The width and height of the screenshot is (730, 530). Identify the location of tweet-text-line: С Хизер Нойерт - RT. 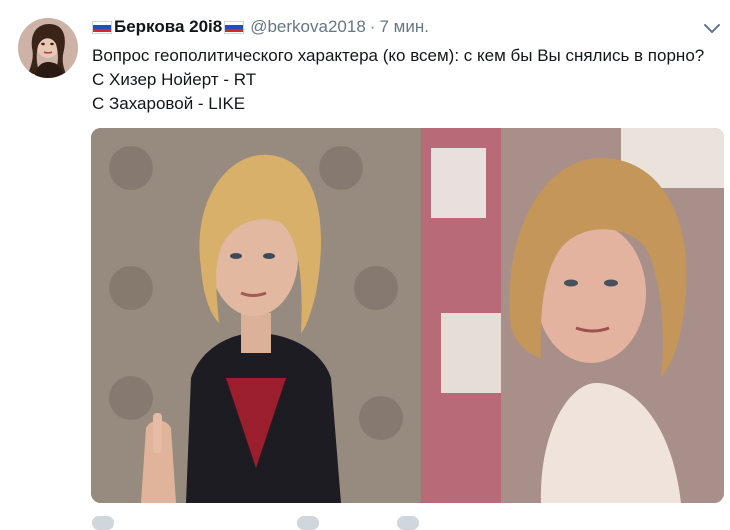
(174, 79).